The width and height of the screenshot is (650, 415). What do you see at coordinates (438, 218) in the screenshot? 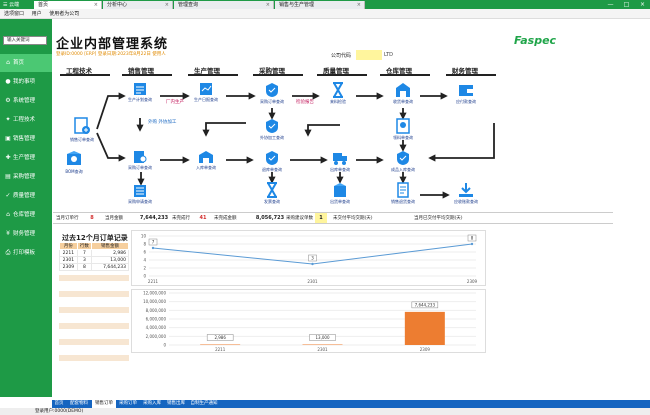
I see `summary-label: 当月已交付平均交期(天)` at bounding box center [438, 218].